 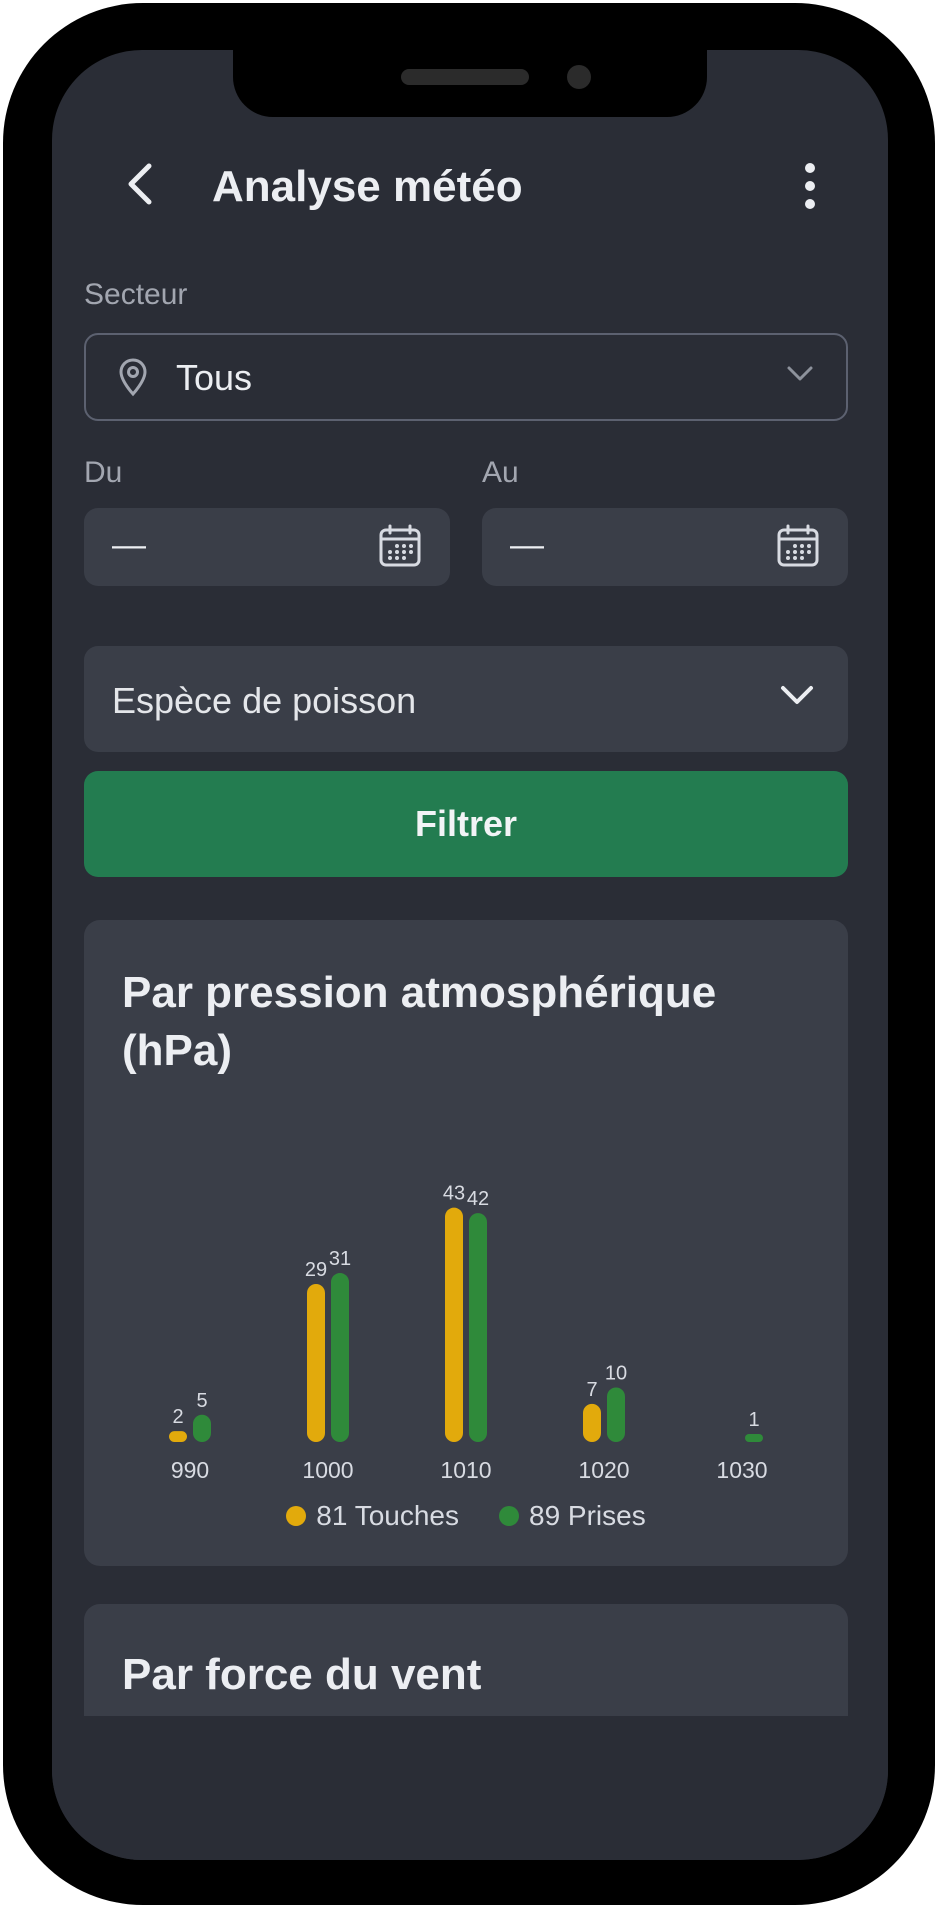 I want to click on species-placeholder: Espèce de poisson, so click(x=264, y=700).